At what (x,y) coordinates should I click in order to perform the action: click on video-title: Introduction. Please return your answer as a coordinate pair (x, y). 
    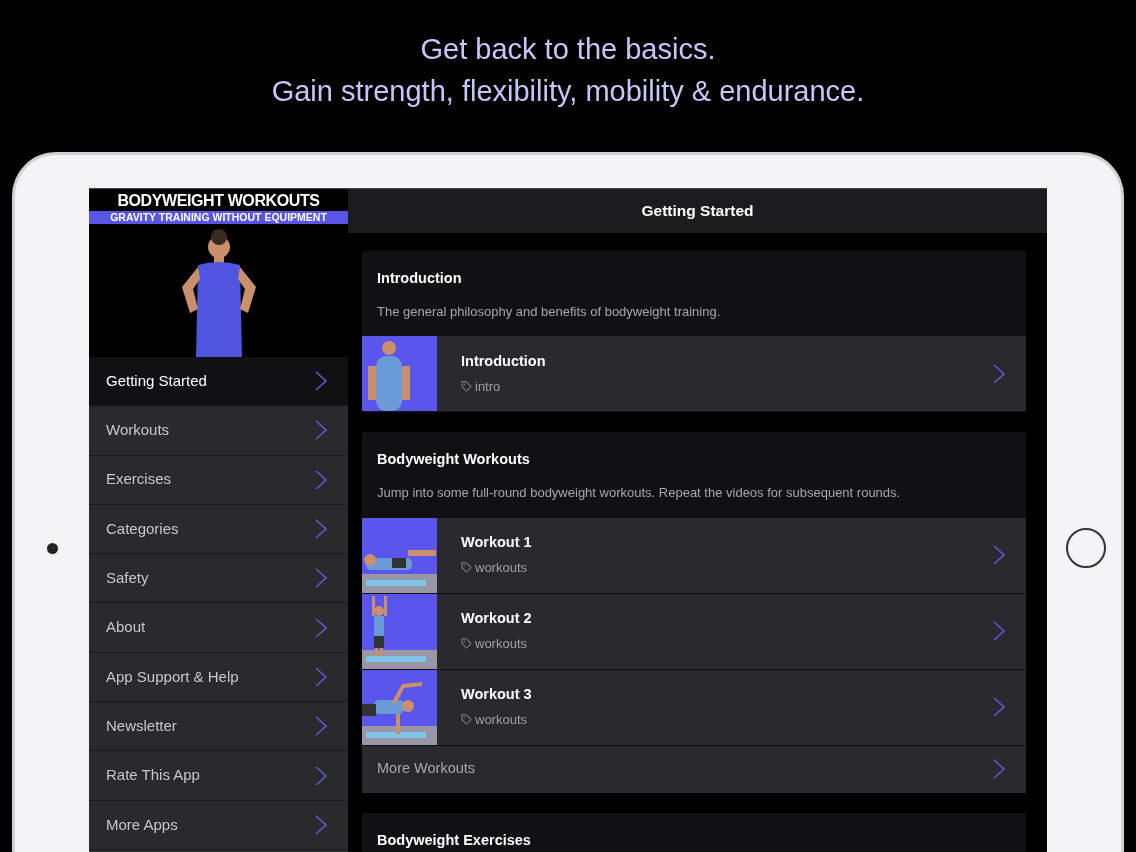
    Looking at the image, I should click on (504, 362).